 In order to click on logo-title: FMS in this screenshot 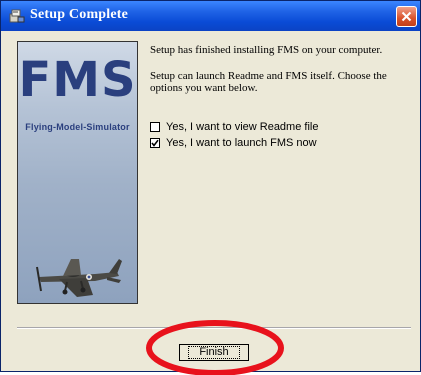, I will do `click(77, 80)`.